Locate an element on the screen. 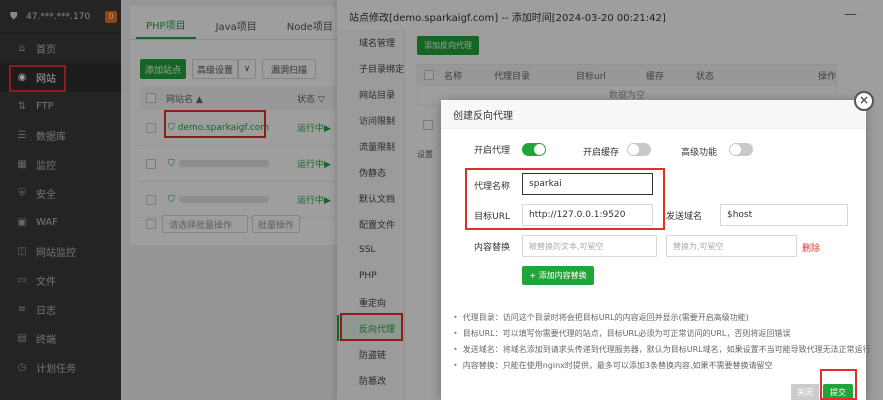  enable-cache-toggle is located at coordinates (639, 149).